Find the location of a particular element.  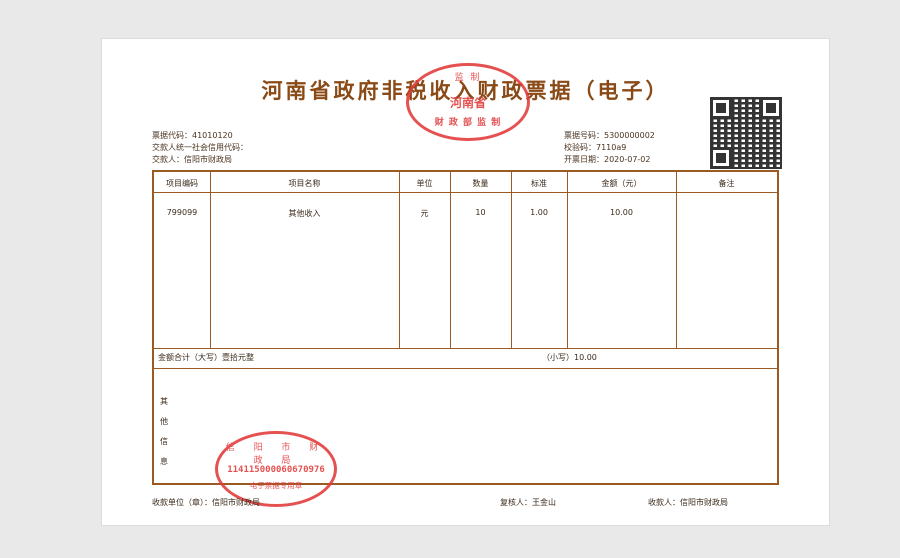

payer-credit-code: 交款人统一社会信用代码： is located at coordinates (200, 147).